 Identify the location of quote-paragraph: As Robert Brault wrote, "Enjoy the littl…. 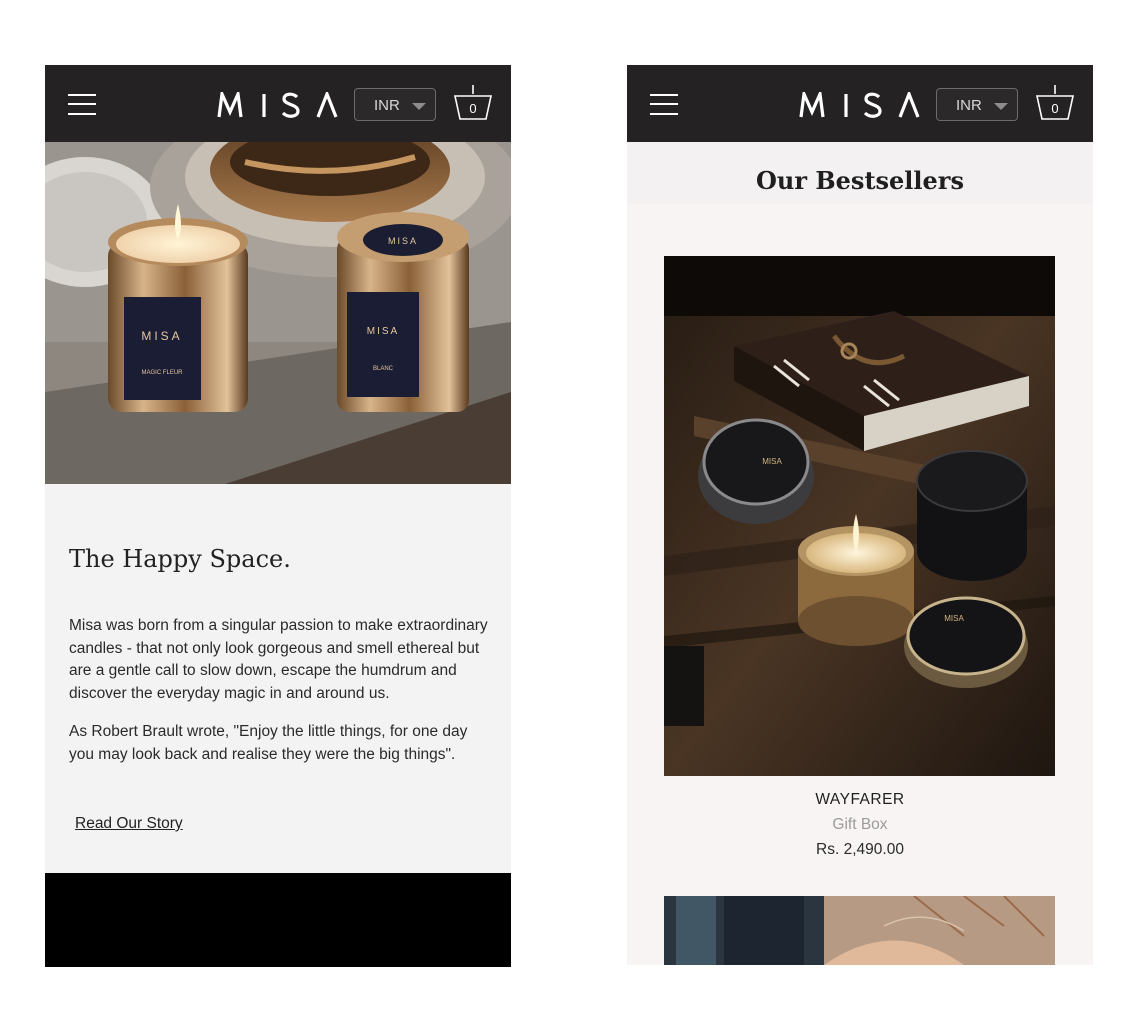
(268, 743).